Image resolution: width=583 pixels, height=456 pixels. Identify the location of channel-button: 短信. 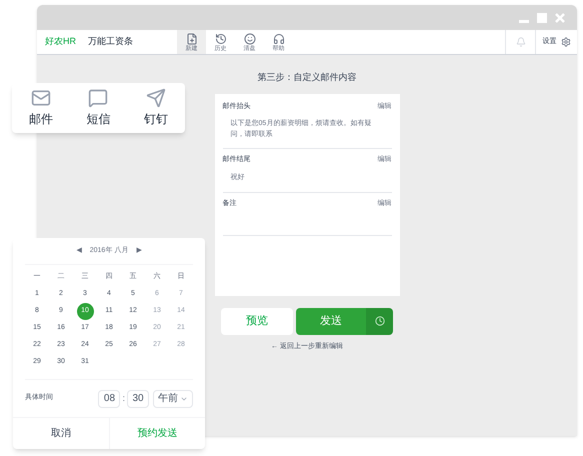
(98, 108).